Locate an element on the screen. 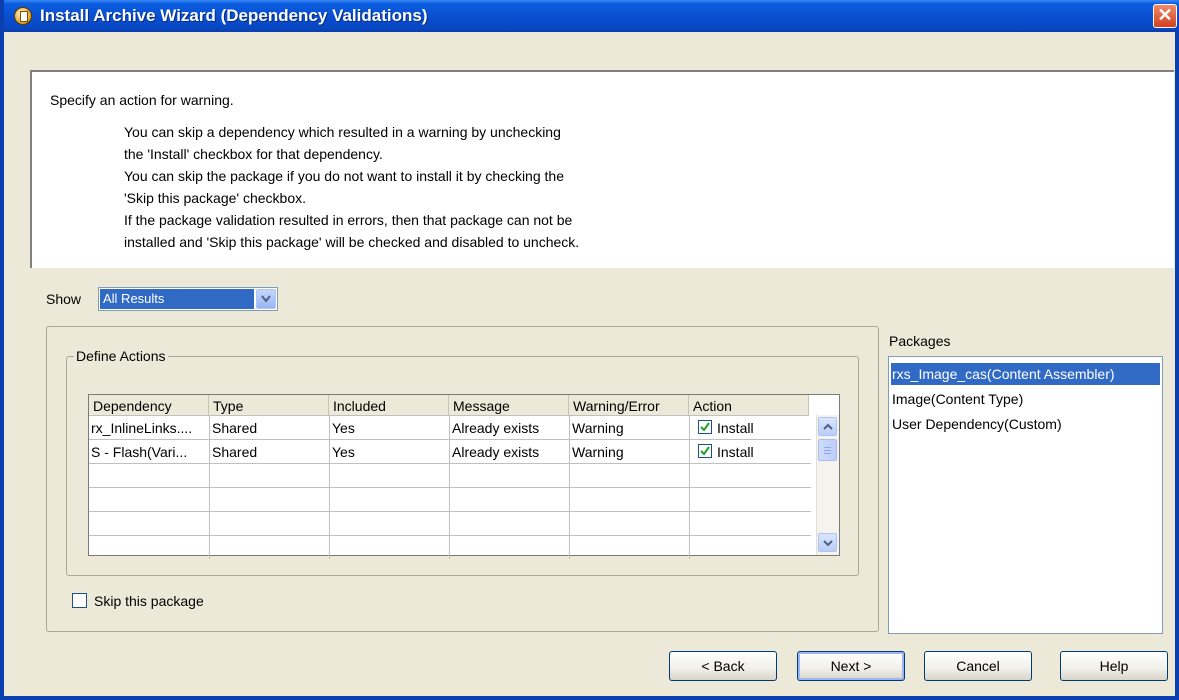  skip-package-label: Skip this package is located at coordinates (149, 601).